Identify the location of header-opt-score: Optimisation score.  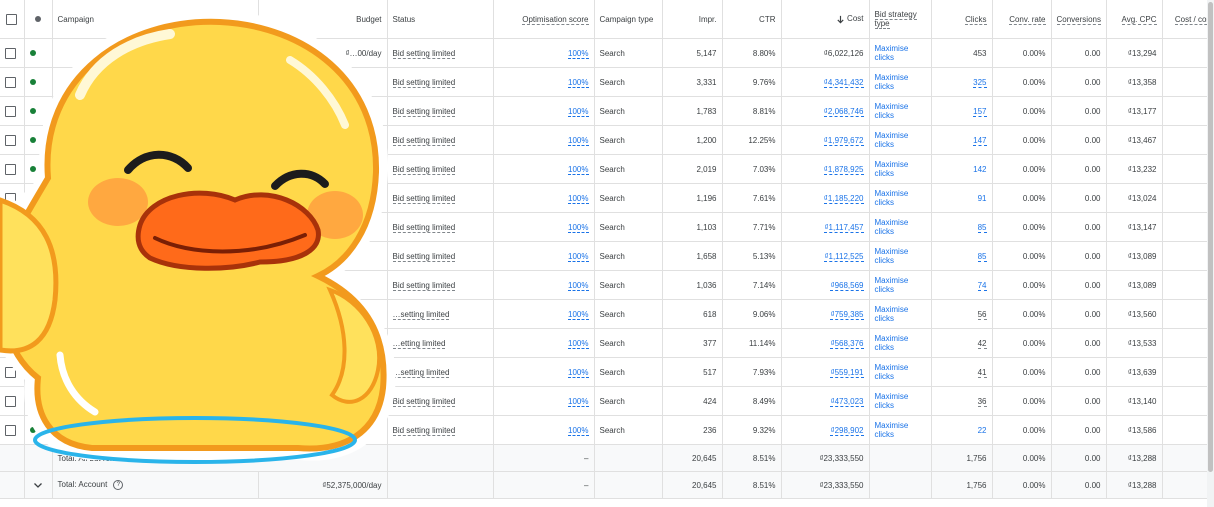
(544, 19).